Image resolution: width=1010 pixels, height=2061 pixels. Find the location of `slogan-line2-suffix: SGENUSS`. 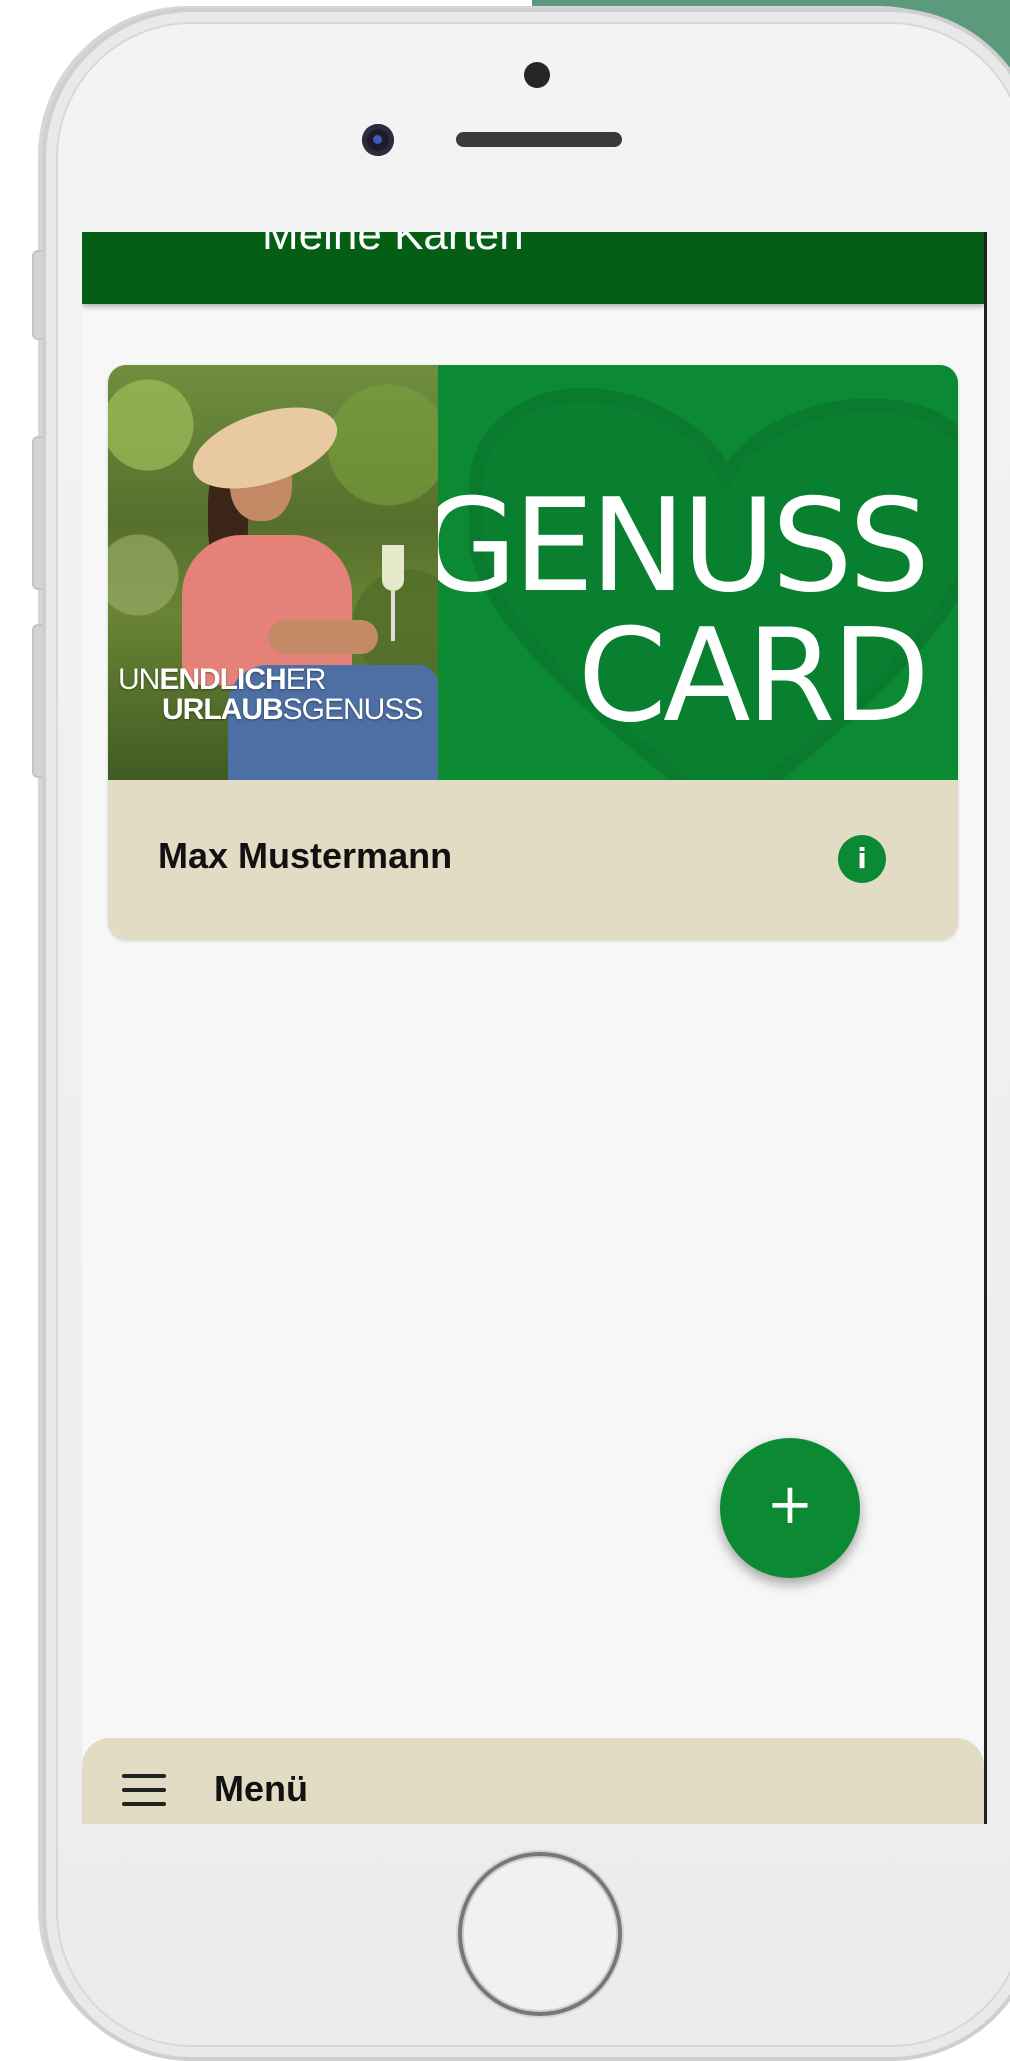

slogan-line2-suffix: SGENUSS is located at coordinates (353, 709).